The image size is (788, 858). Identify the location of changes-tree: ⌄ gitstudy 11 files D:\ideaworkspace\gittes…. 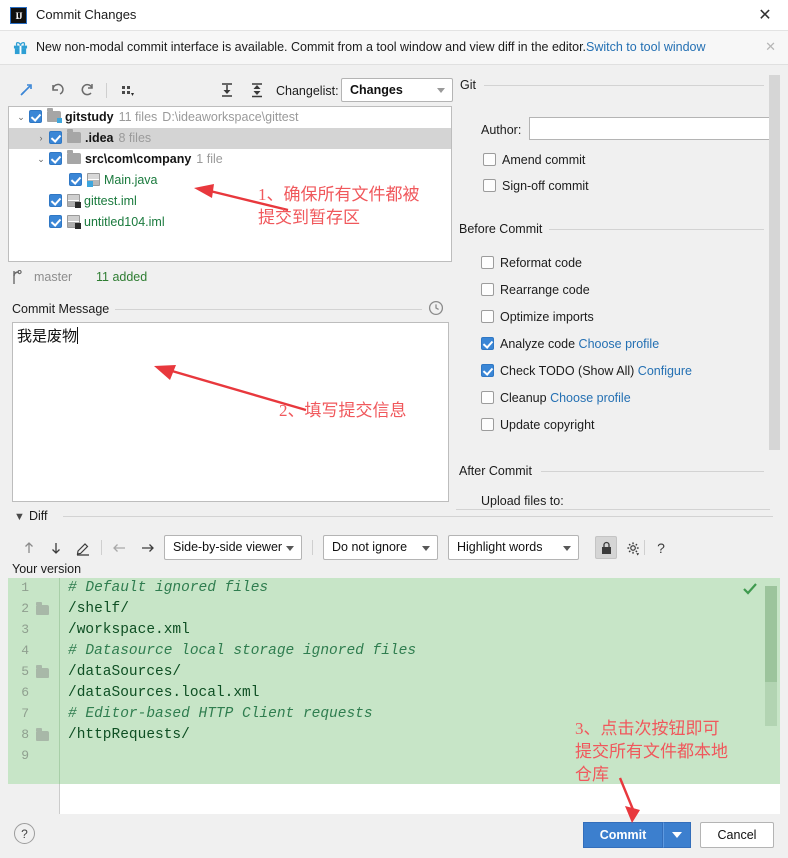
(230, 184).